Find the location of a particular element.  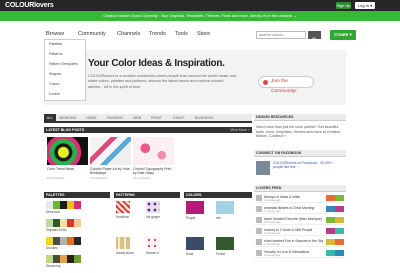

palette-name: Skyward Echo is located at coordinates (56, 230).